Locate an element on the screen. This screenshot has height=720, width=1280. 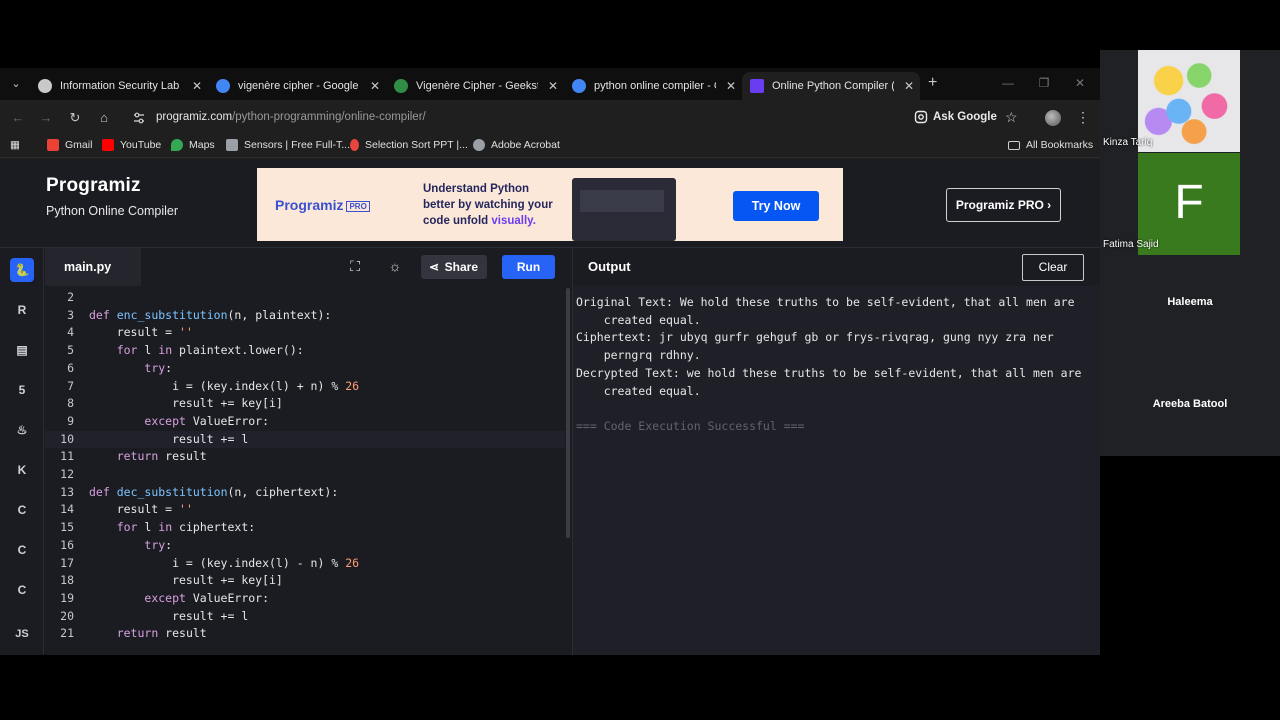
theme-toggle-icon: ☼ is located at coordinates (395, 268).